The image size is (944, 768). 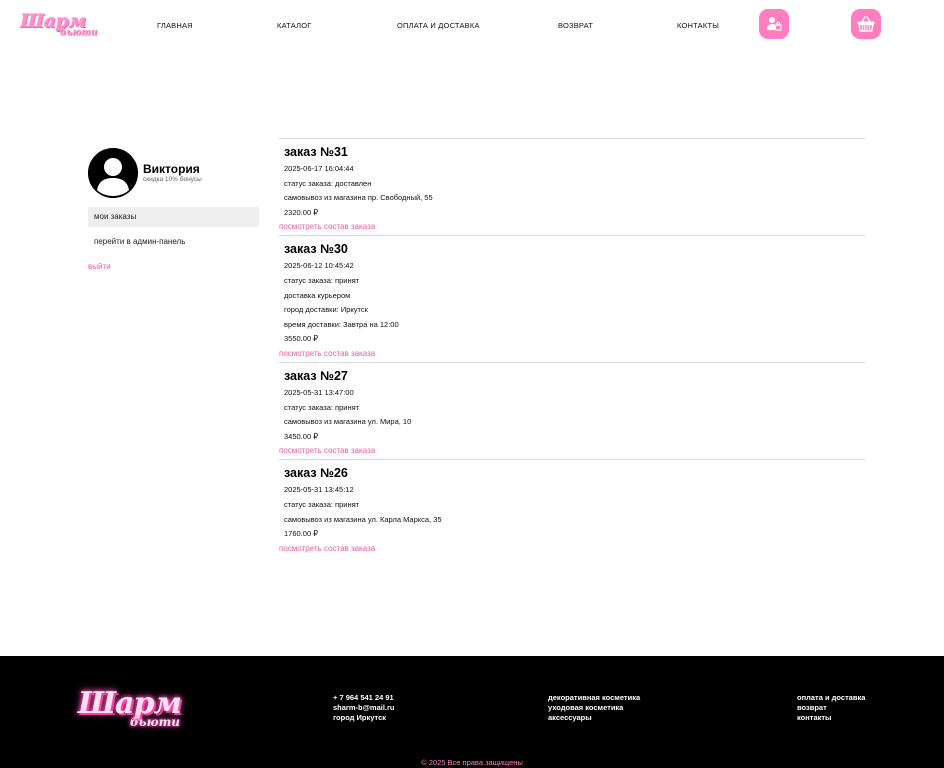 What do you see at coordinates (594, 718) in the screenshot?
I see `footer-link-accessories: аксессуары` at bounding box center [594, 718].